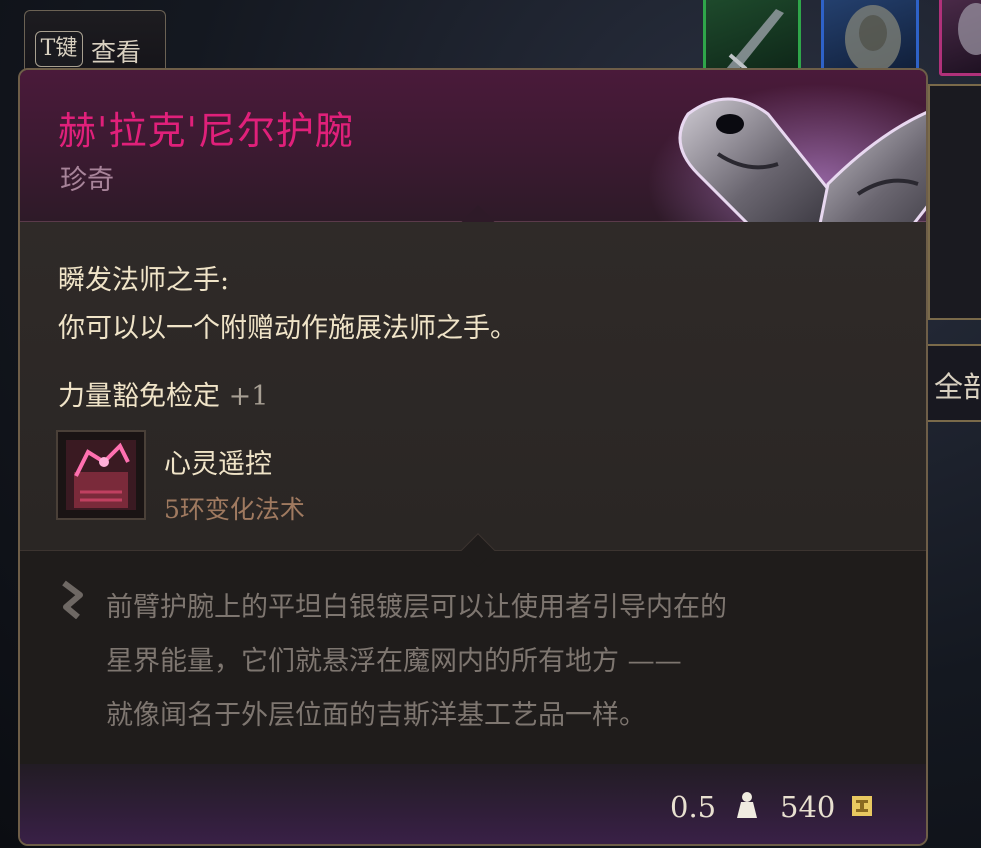 This screenshot has width=981, height=848. Describe the element at coordinates (234, 509) in the screenshot. I see `spell-level: 5环变化法术` at that location.